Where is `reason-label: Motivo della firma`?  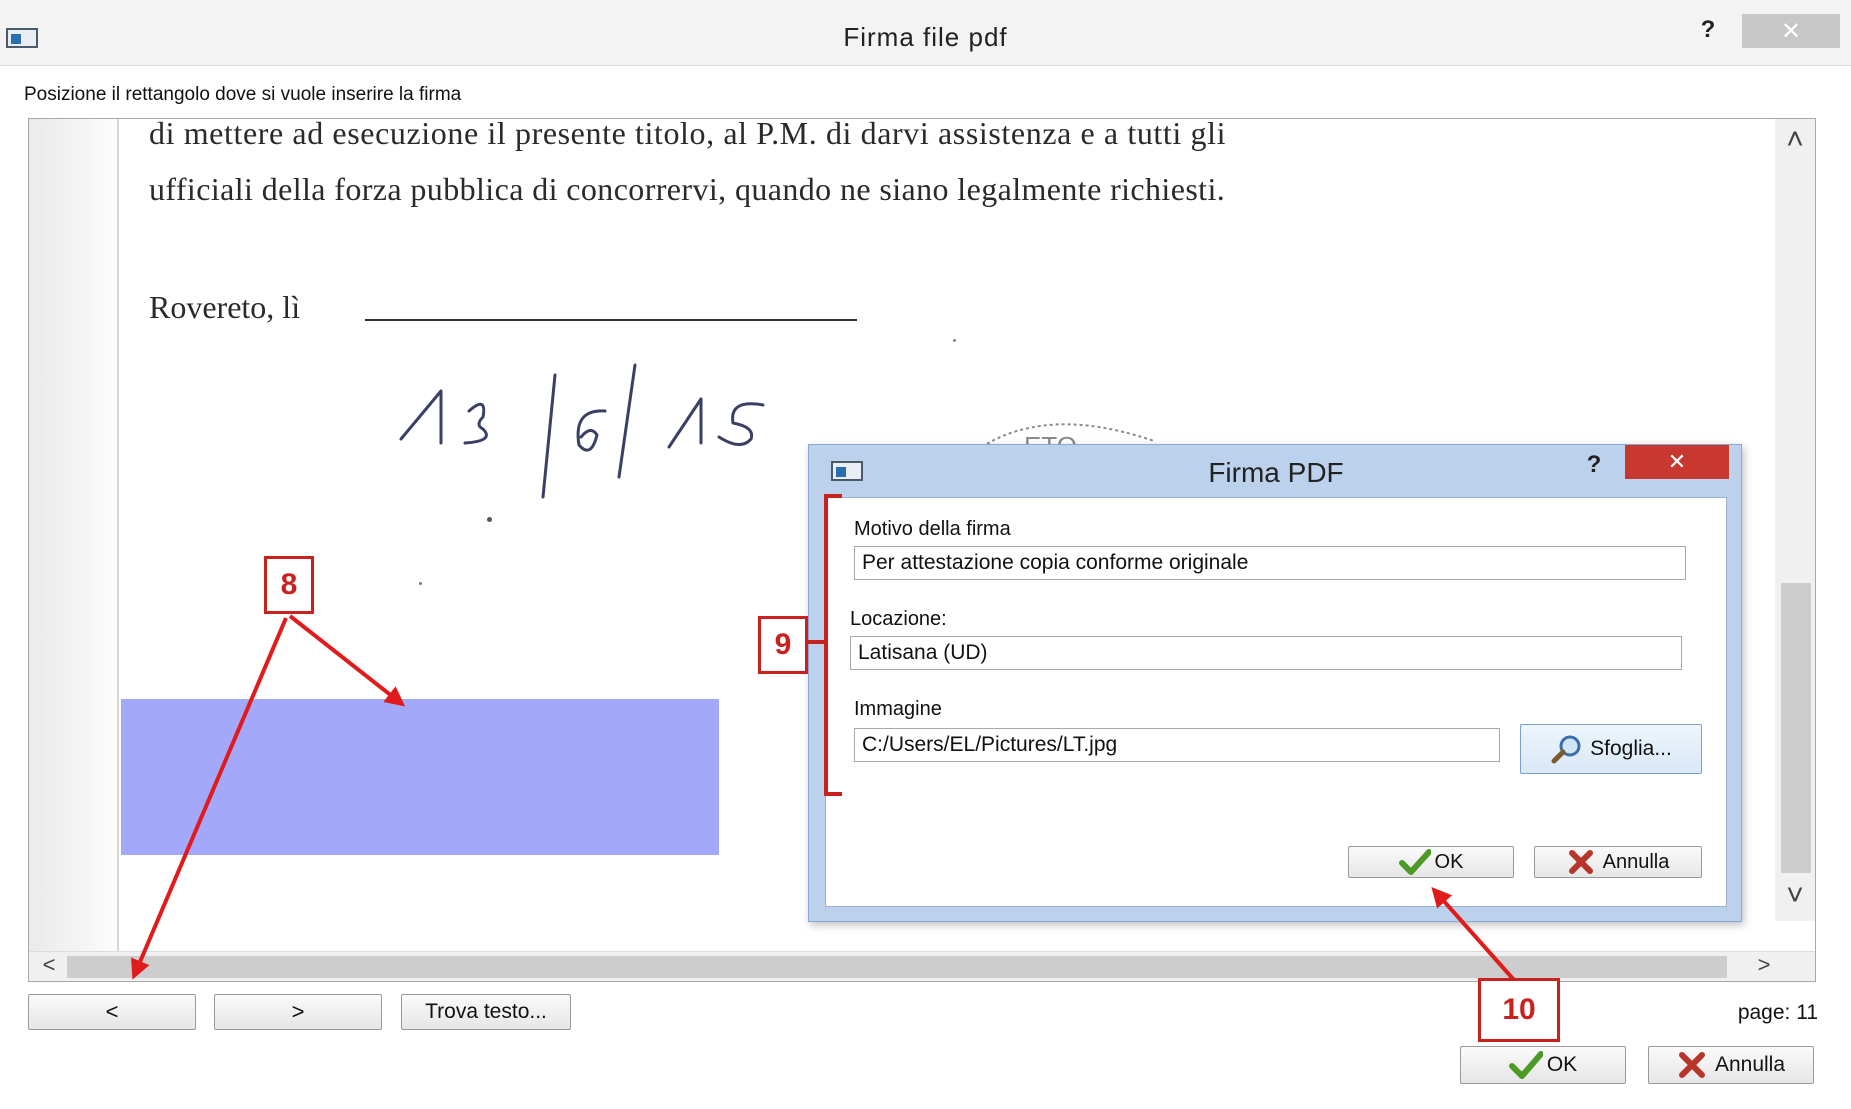 reason-label: Motivo della firma is located at coordinates (932, 529).